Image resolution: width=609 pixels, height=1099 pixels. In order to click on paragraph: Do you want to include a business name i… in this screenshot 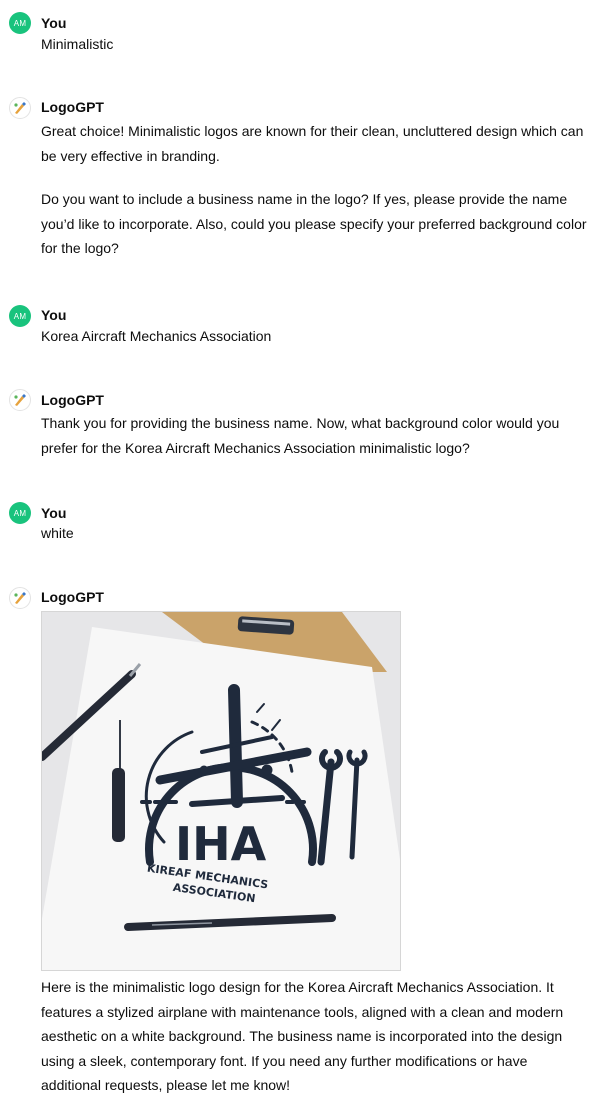, I will do `click(314, 223)`.